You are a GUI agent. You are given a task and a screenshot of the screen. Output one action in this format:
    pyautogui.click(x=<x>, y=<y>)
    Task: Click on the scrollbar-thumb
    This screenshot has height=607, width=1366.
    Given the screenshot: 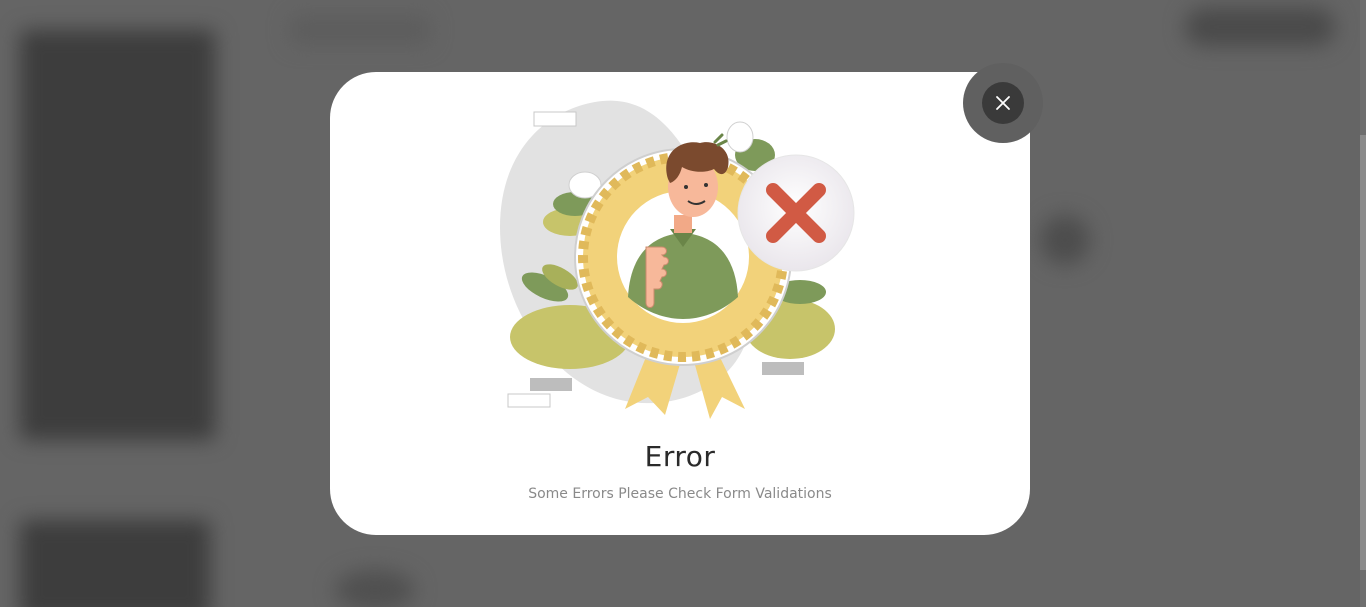 What is the action you would take?
    pyautogui.click(x=1363, y=352)
    